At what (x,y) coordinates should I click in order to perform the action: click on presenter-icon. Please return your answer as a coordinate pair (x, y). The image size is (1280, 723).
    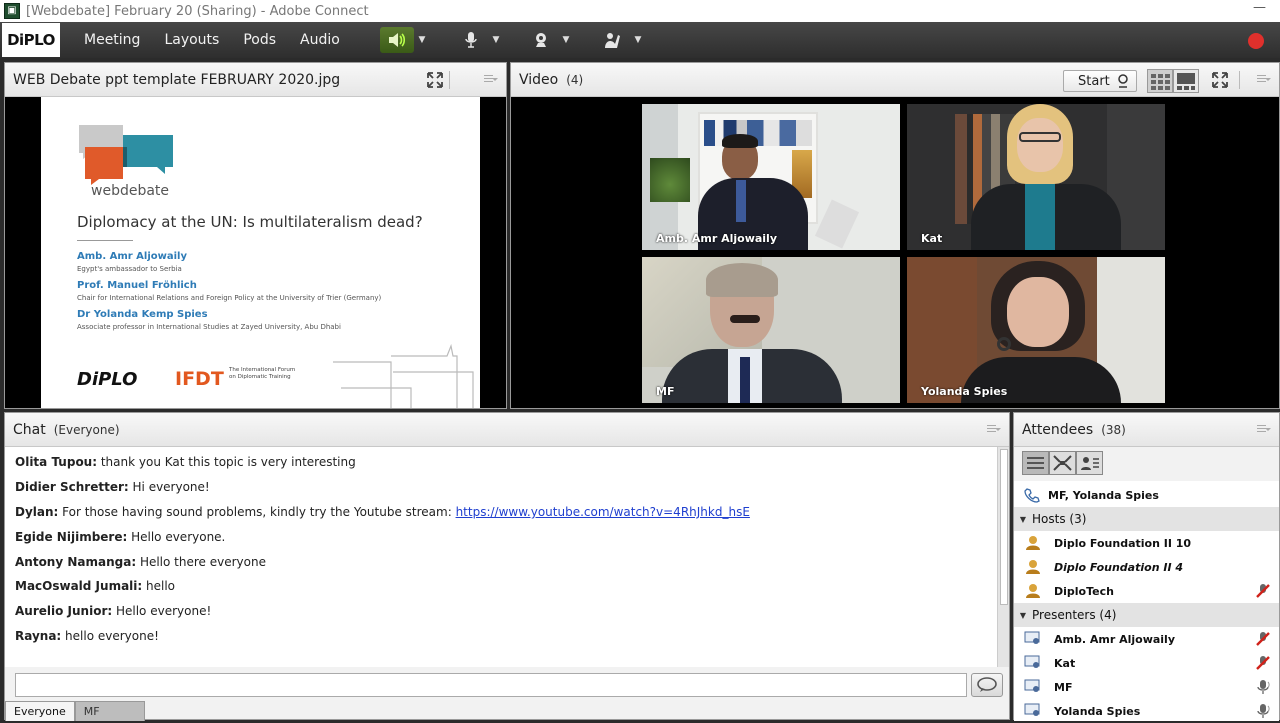
    Looking at the image, I should click on (1032, 637).